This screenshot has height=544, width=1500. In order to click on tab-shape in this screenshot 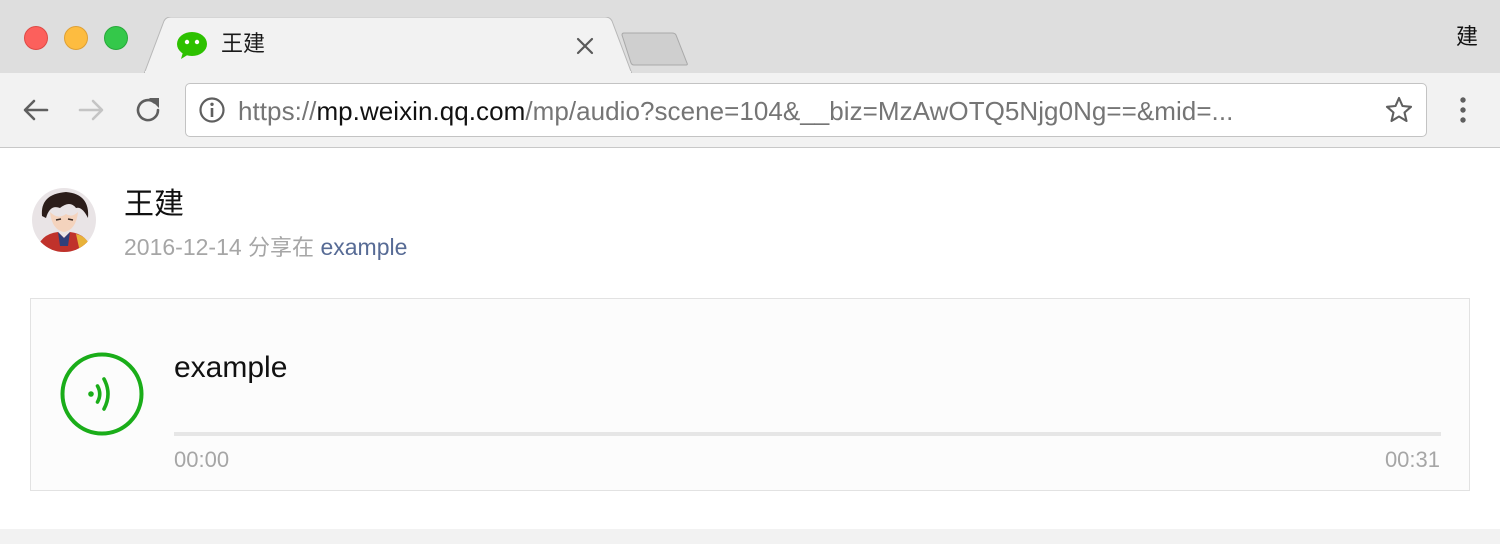, I will do `click(388, 45)`.